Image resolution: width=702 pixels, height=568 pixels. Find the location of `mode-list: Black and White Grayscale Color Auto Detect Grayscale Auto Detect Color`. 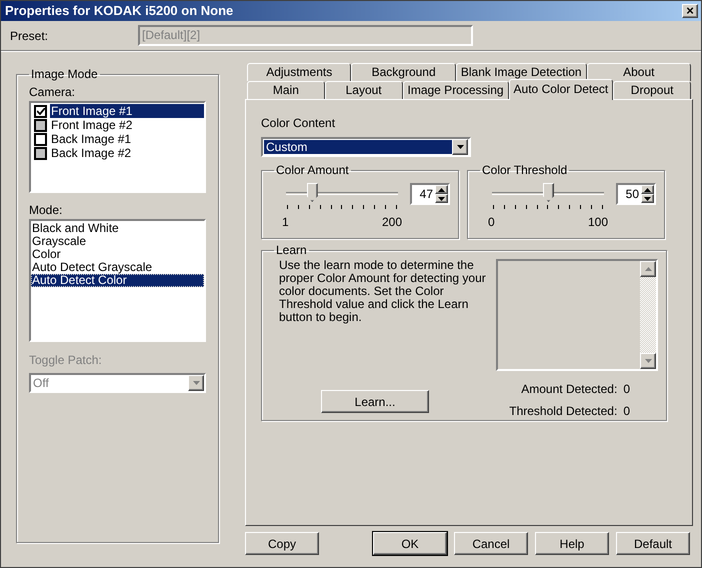

mode-list: Black and White Grayscale Color Auto Detect Grayscale Auto Detect Color is located at coordinates (117, 280).